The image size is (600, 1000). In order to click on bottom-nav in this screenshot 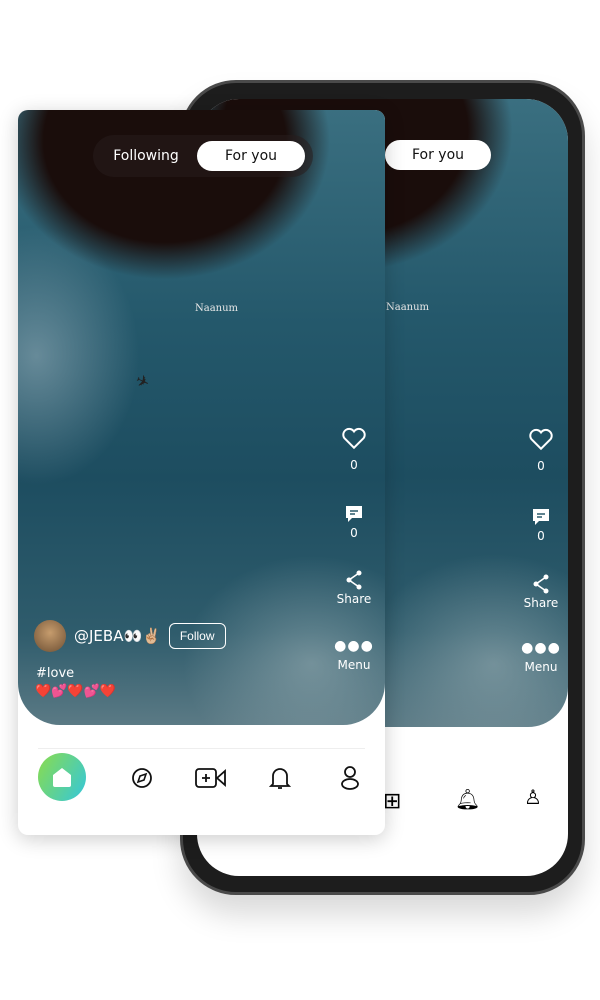, I will do `click(201, 778)`.